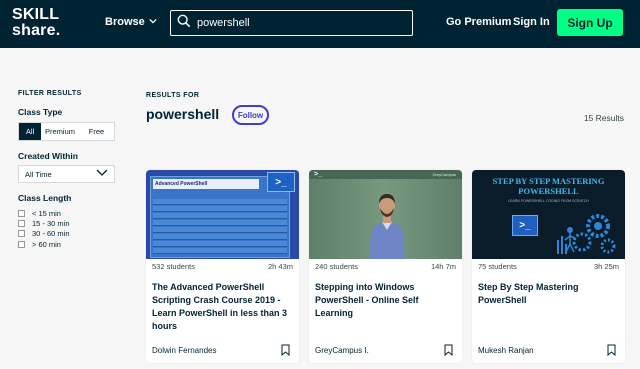 The width and height of the screenshot is (640, 369). I want to click on instructor-image, so click(387, 226).